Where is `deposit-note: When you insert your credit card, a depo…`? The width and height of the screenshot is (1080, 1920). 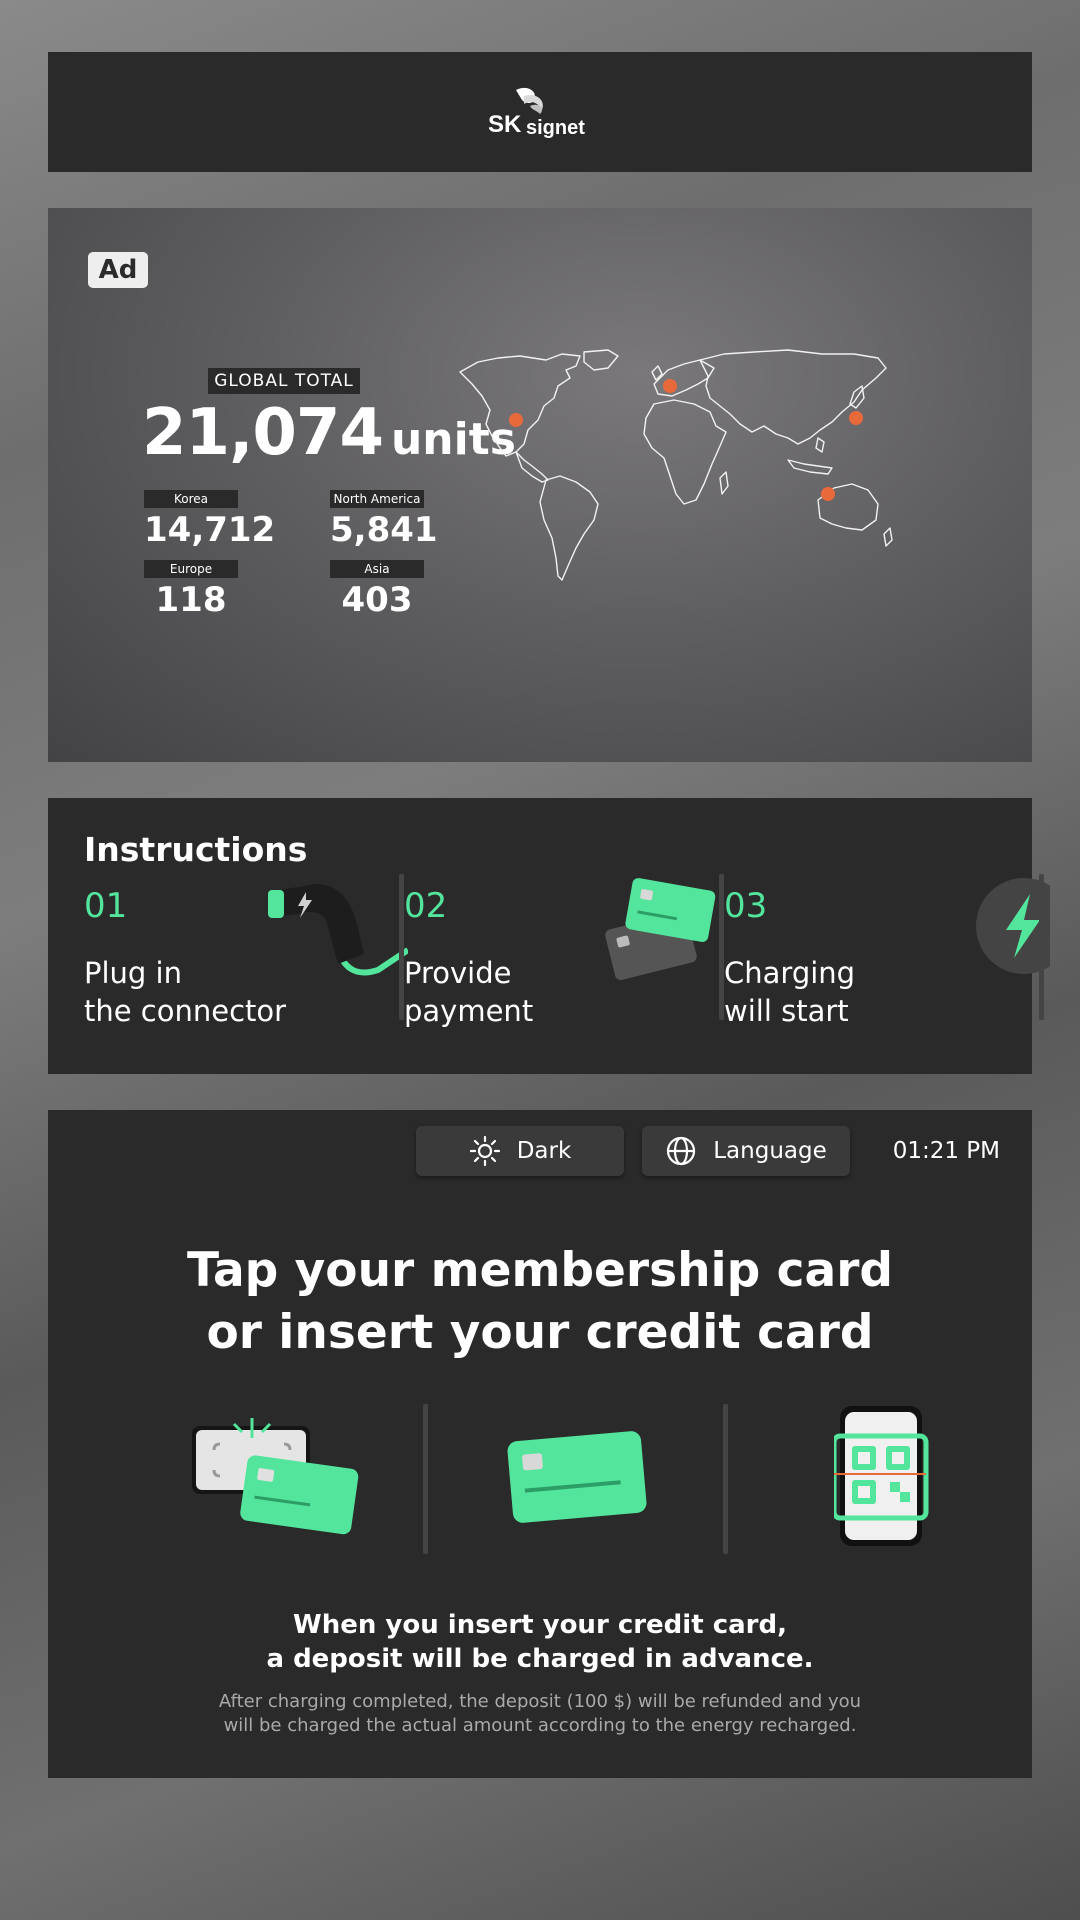 deposit-note: When you insert your credit card, a depo… is located at coordinates (540, 1642).